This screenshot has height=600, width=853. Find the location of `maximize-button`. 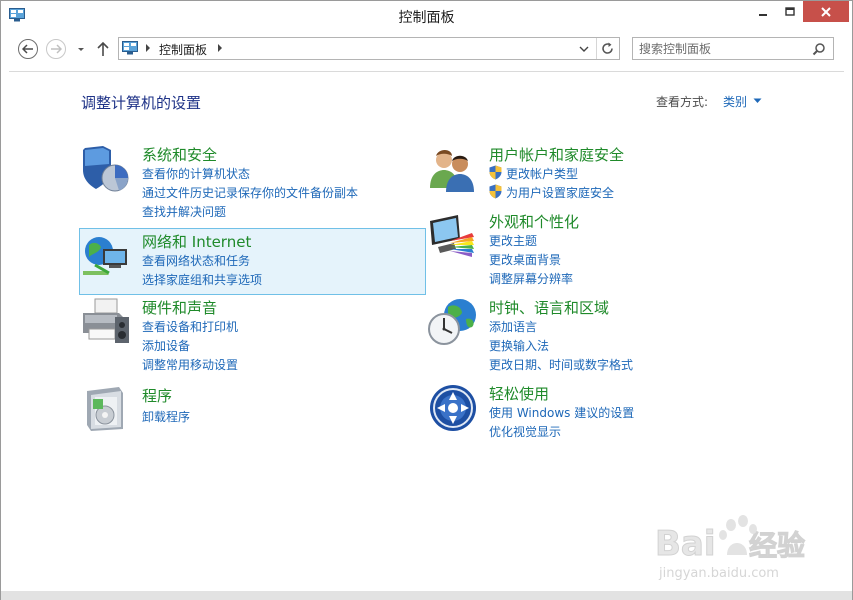

maximize-button is located at coordinates (789, 11).